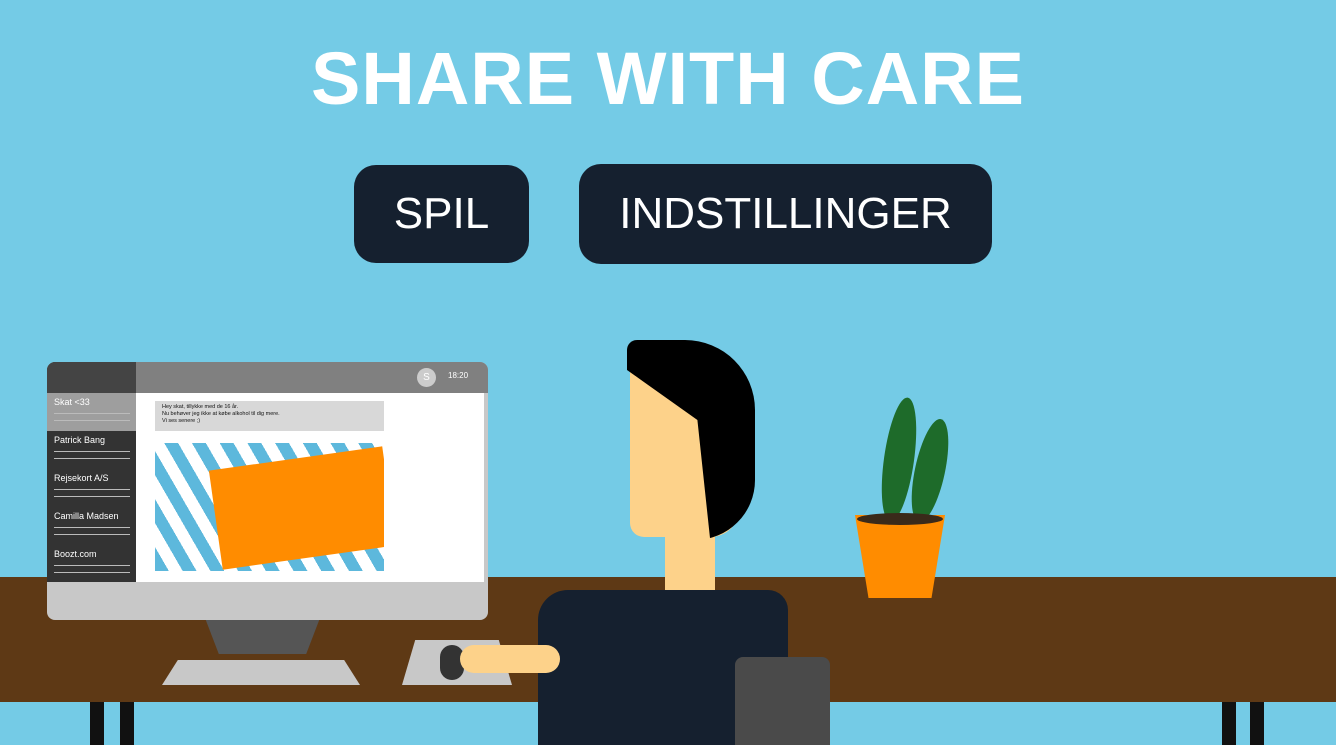 The height and width of the screenshot is (745, 1336). Describe the element at coordinates (91, 564) in the screenshot. I see `contact-item: Boozt.com` at that location.